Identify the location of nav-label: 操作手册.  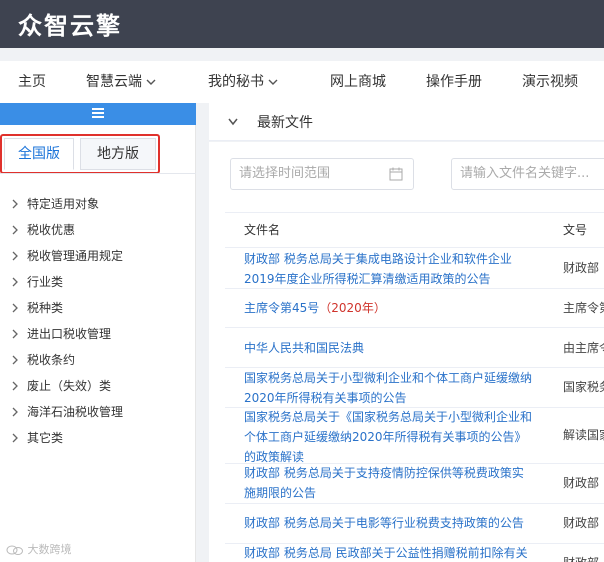
(454, 82).